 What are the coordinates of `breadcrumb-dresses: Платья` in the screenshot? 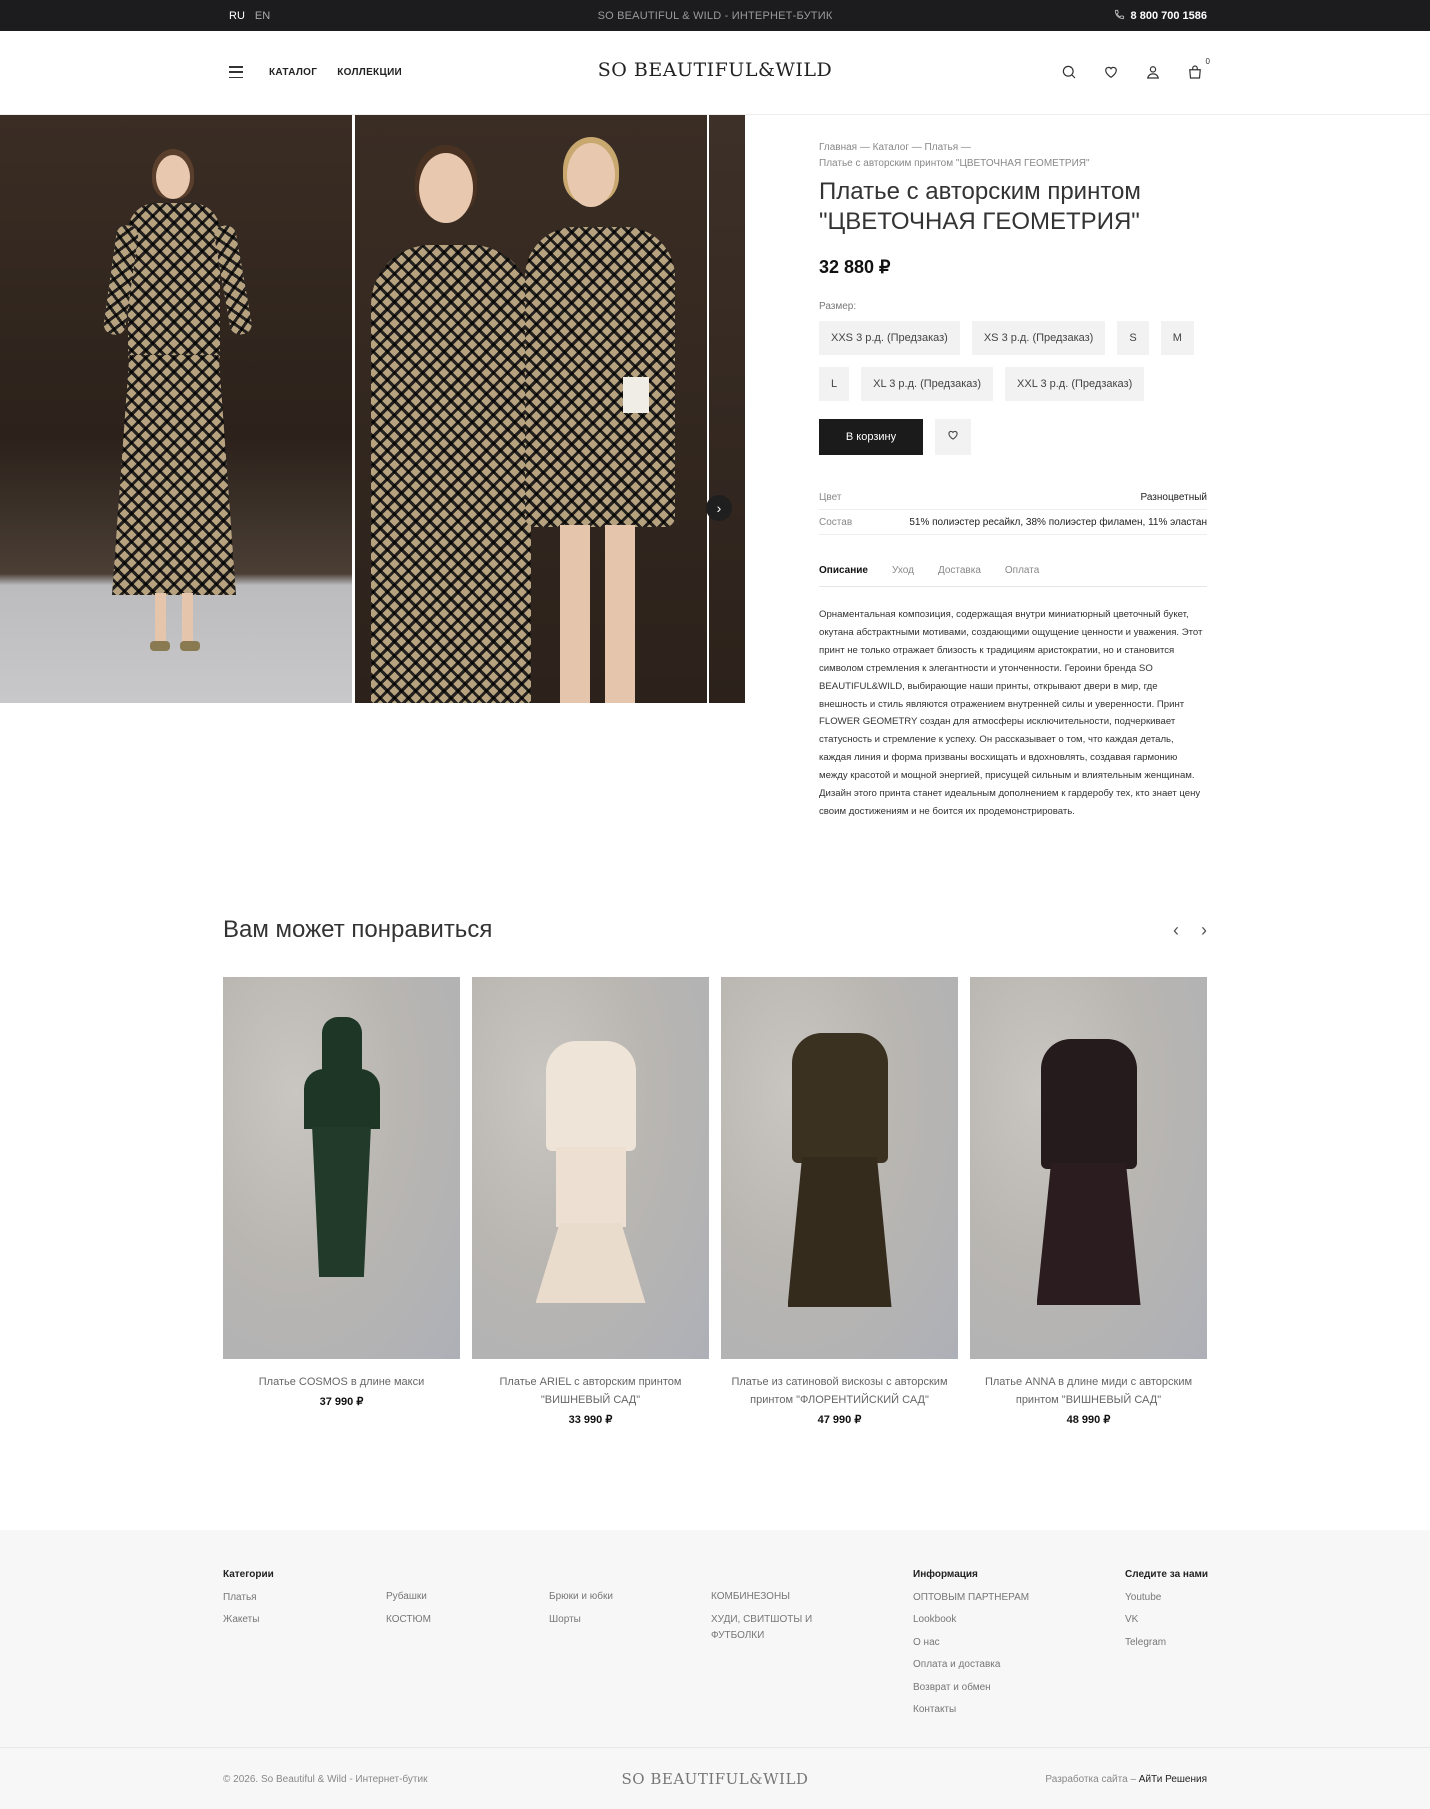 It's located at (942, 147).